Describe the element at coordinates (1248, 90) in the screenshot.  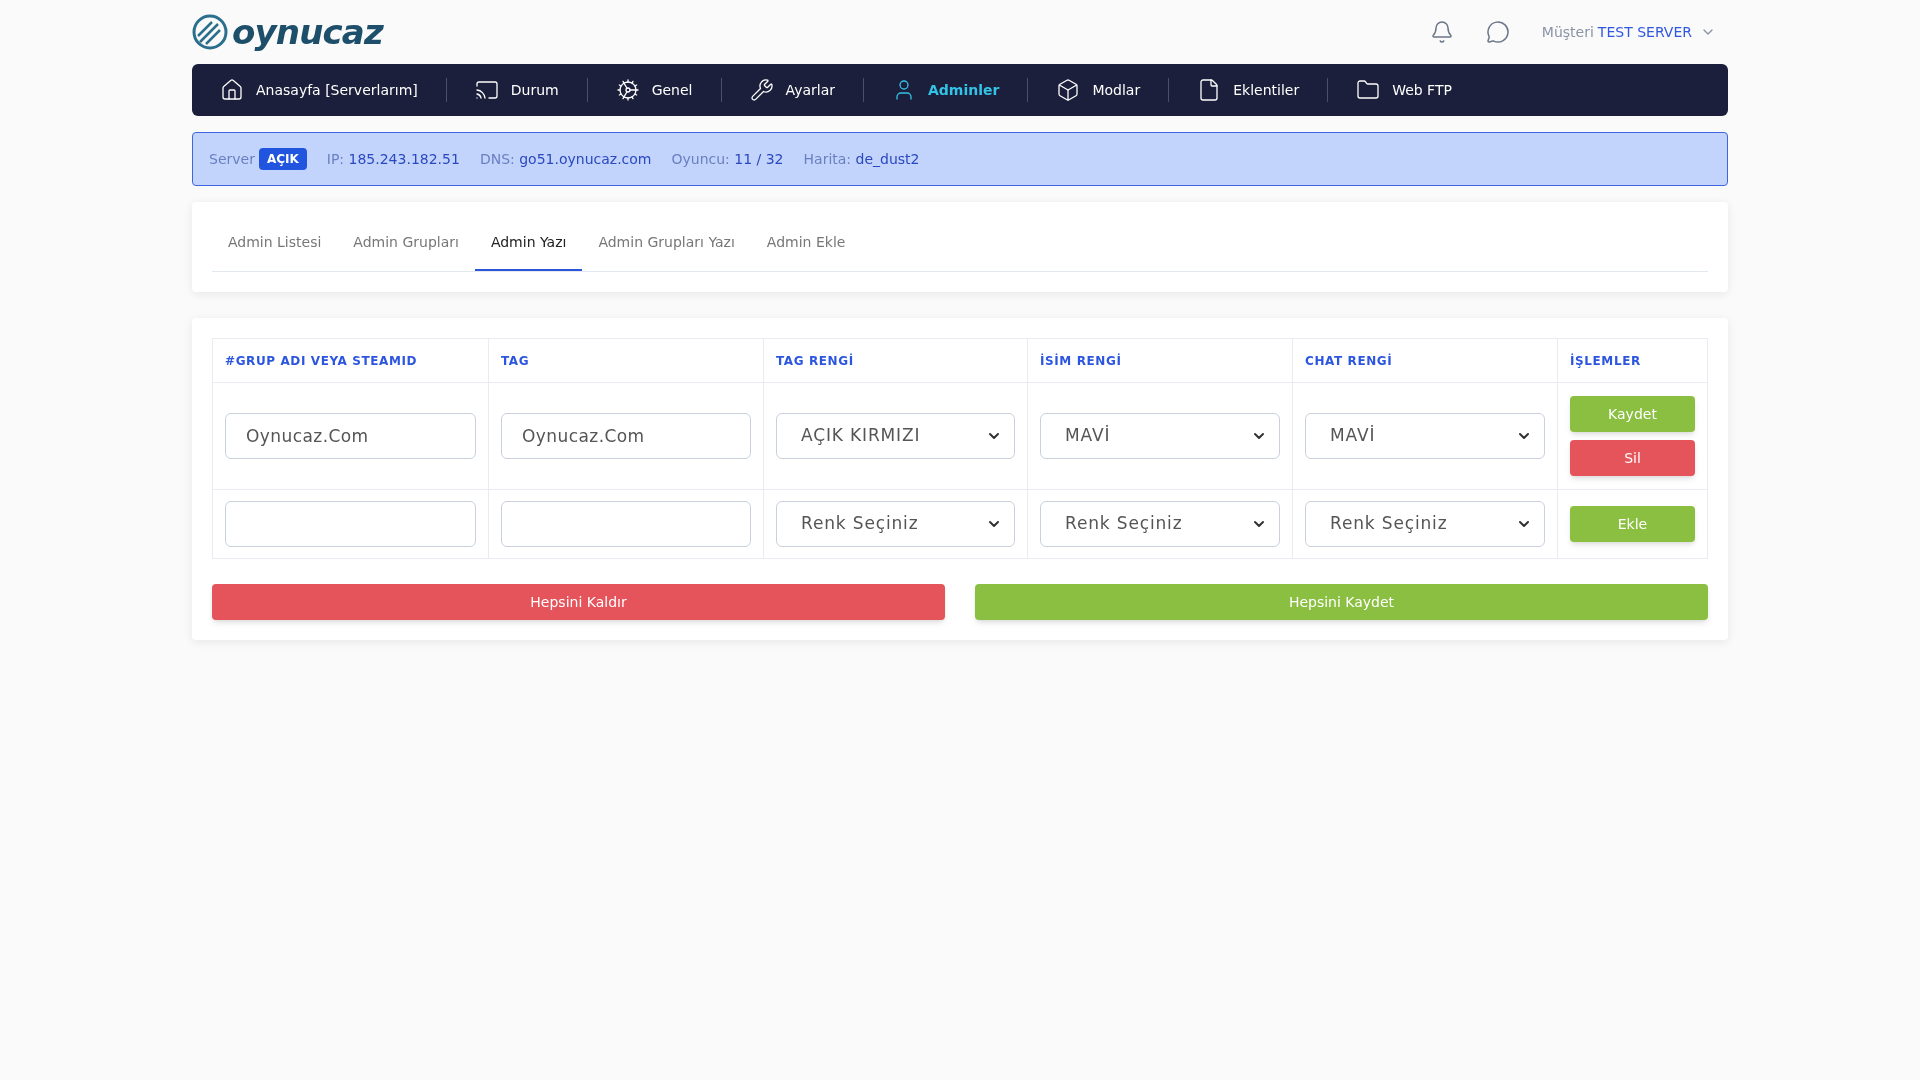
I see `nav-link: Eklentiler` at that location.